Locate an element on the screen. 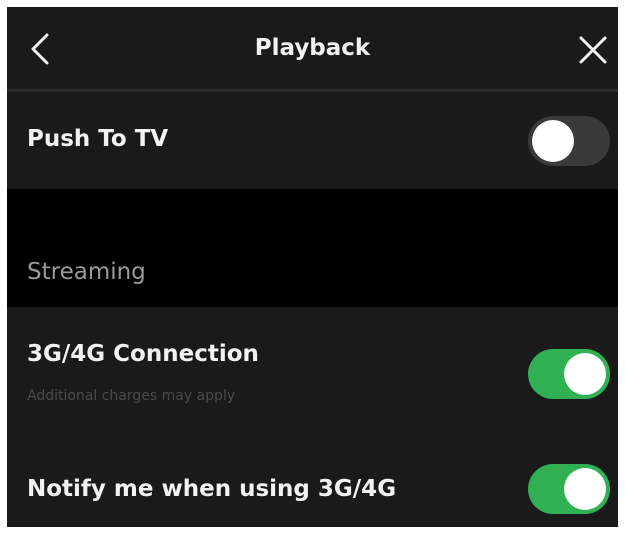 This screenshot has height=534, width=625. push-to-tv-label: Push To TV is located at coordinates (98, 139).